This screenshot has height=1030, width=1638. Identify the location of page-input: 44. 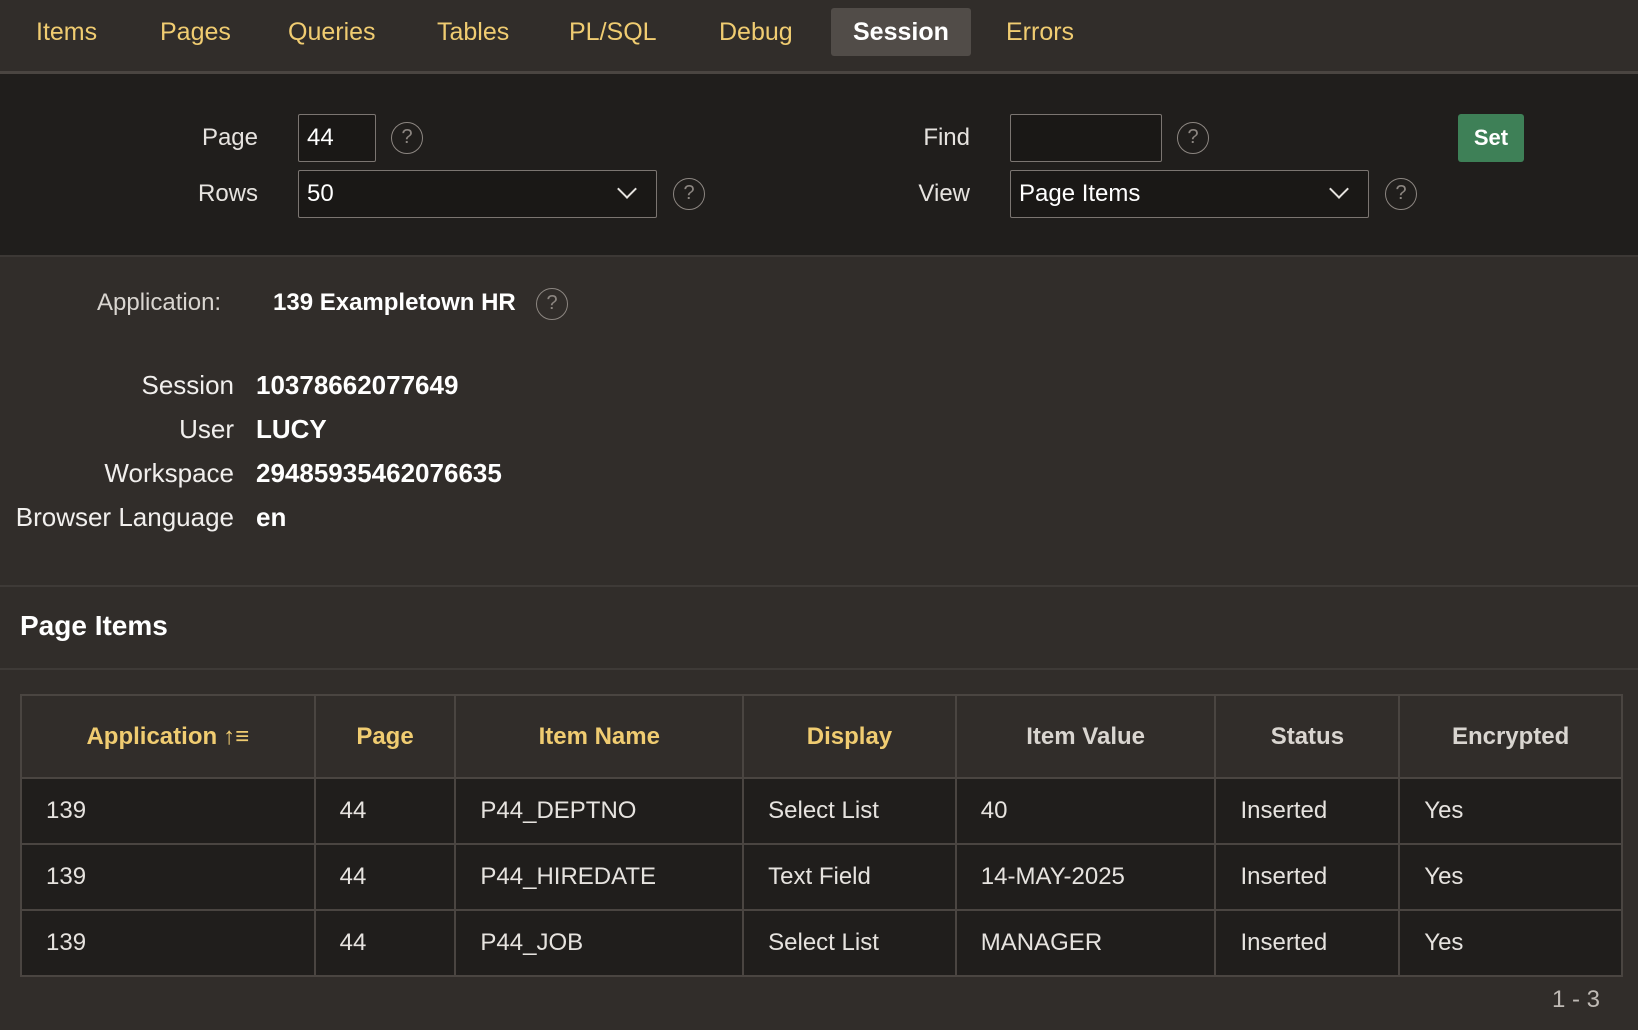
(337, 138).